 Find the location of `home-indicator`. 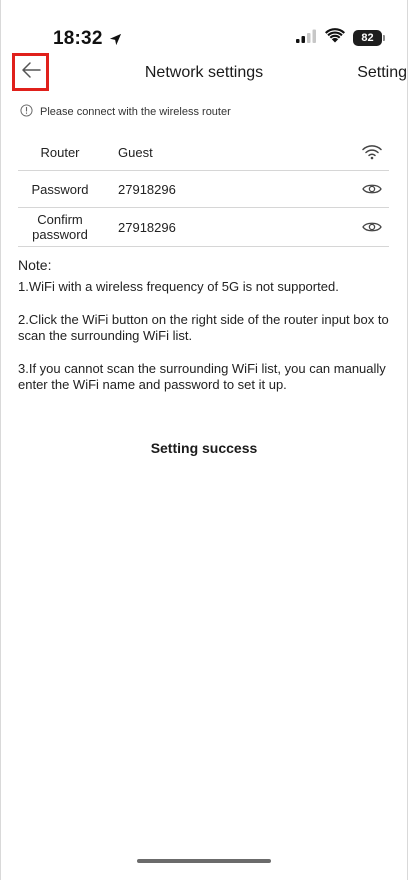

home-indicator is located at coordinates (204, 861).